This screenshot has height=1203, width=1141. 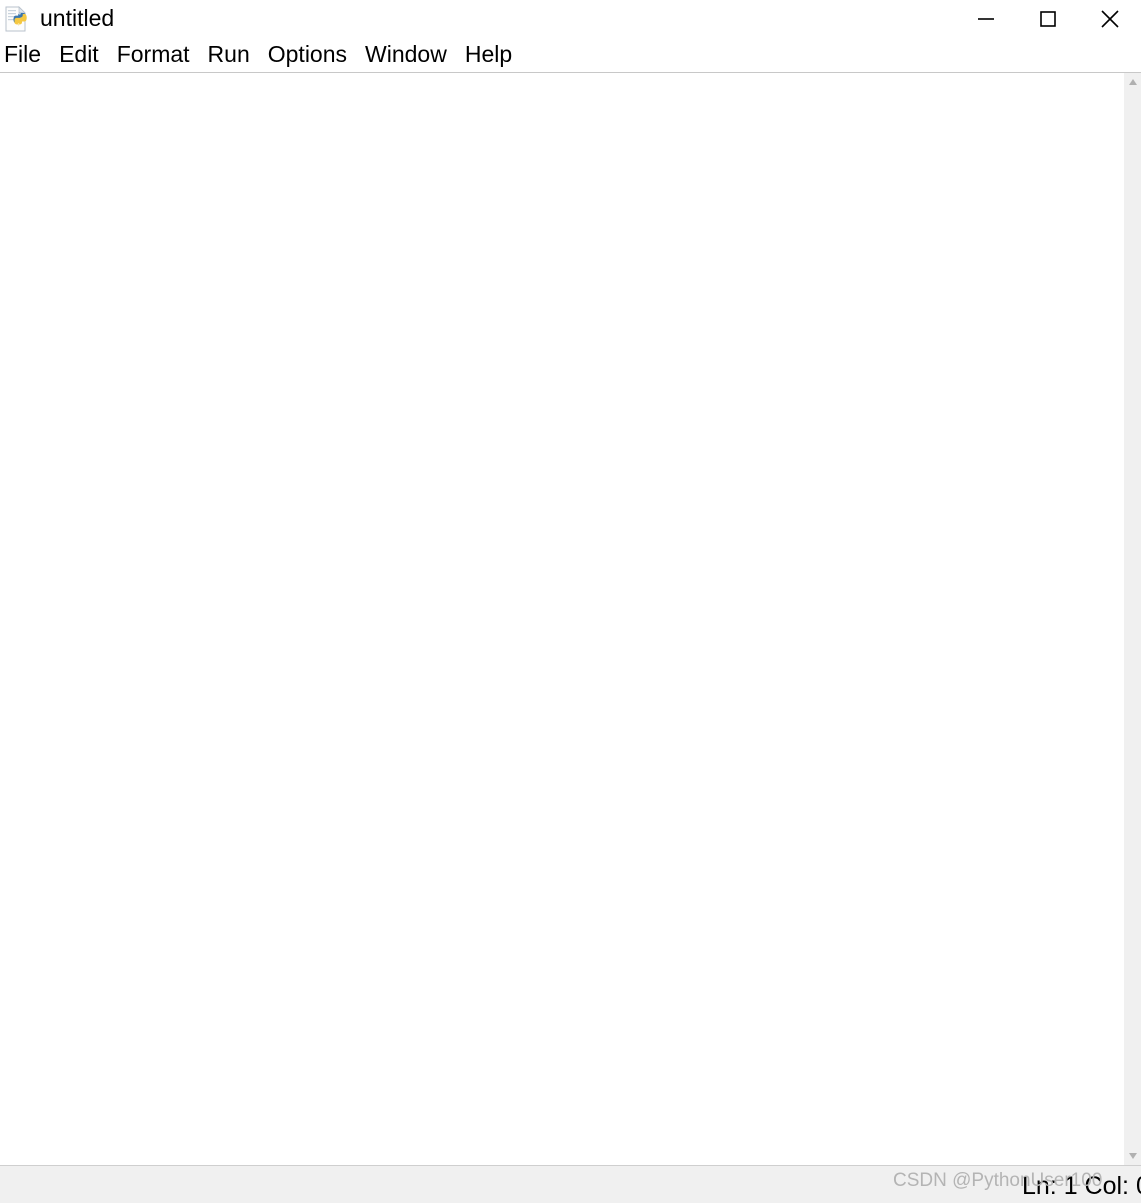 I want to click on vertical-scrollbar, so click(x=1132, y=619).